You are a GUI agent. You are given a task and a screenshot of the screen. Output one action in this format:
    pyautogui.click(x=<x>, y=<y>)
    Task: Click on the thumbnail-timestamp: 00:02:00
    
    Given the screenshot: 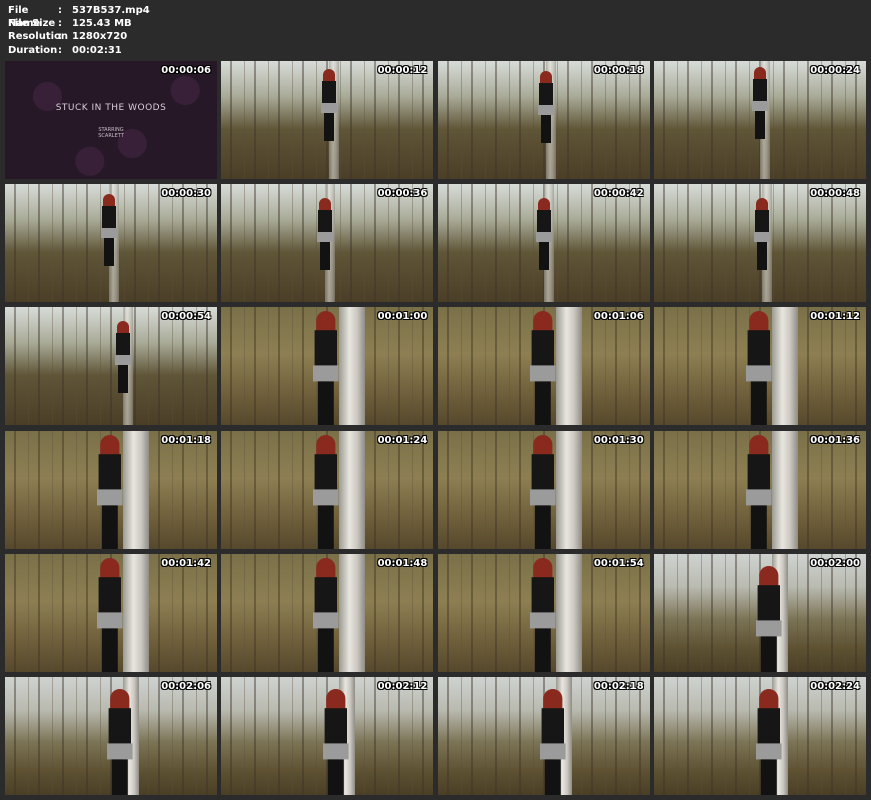 What is the action you would take?
    pyautogui.click(x=835, y=563)
    